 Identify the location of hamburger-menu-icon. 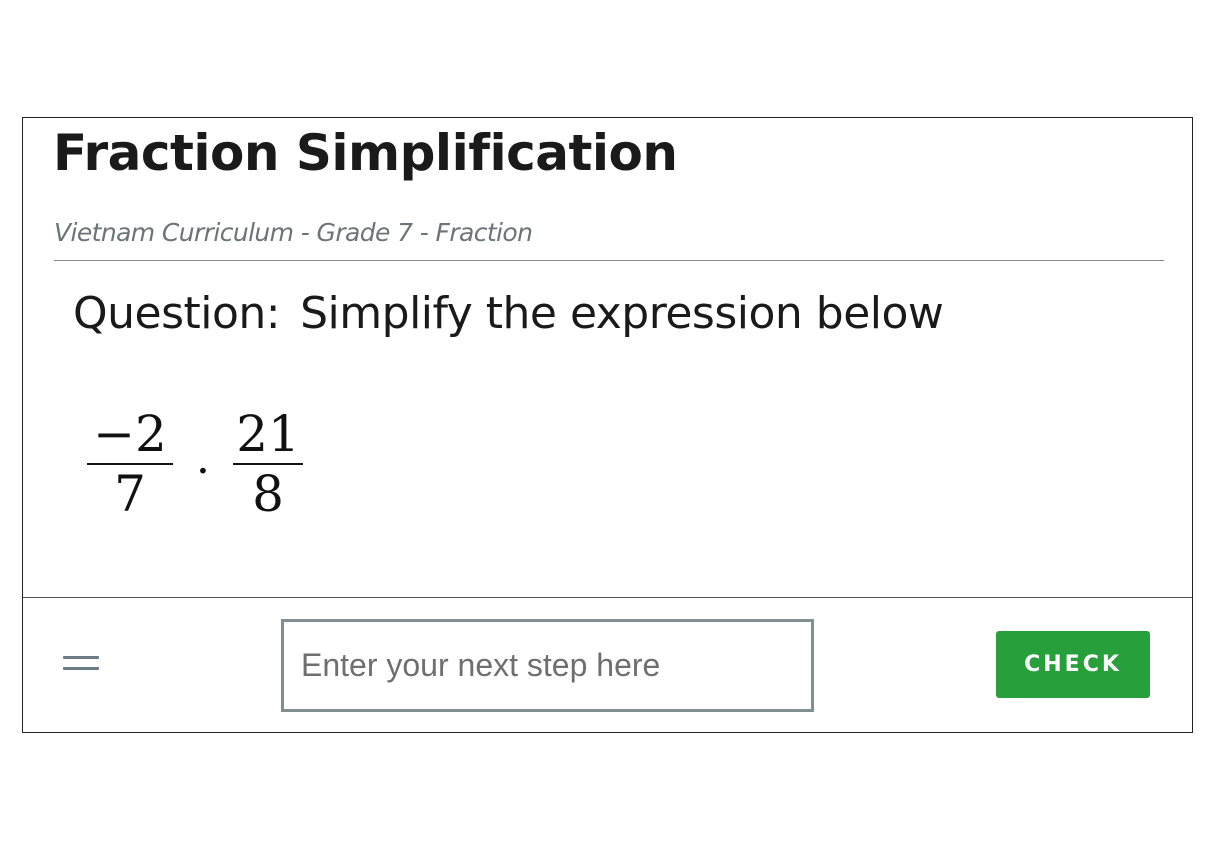
(81, 665).